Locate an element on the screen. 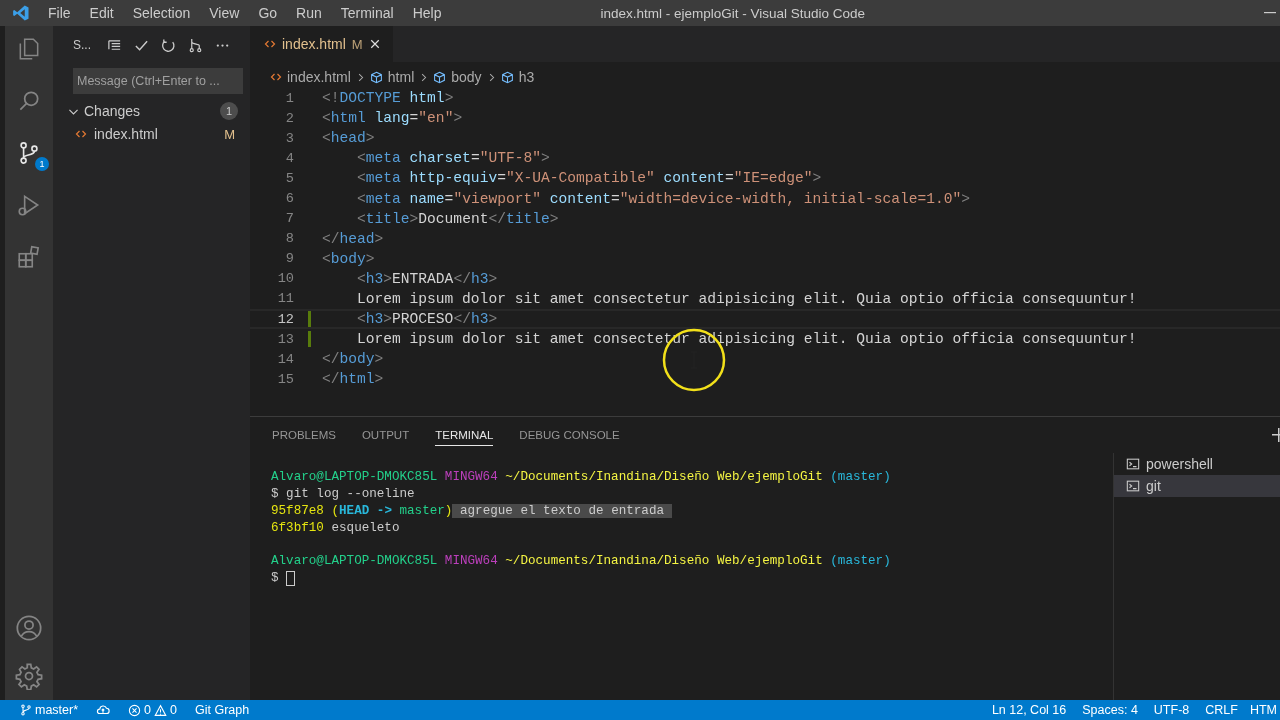 Image resolution: width=1280 pixels, height=720 pixels. status-item: CRLF is located at coordinates (1221, 710).